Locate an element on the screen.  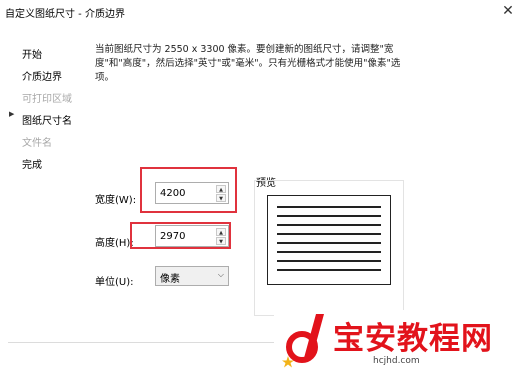
nav-item-start: 开始 is located at coordinates (32, 53).